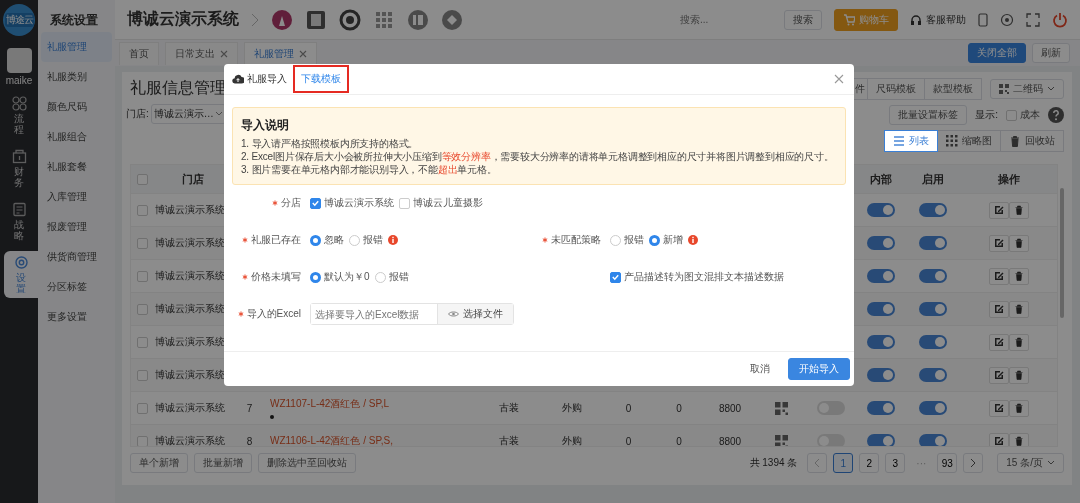 Image resolution: width=1080 pixels, height=503 pixels. What do you see at coordinates (193, 179) in the screenshot?
I see `column-header: 门店` at bounding box center [193, 179].